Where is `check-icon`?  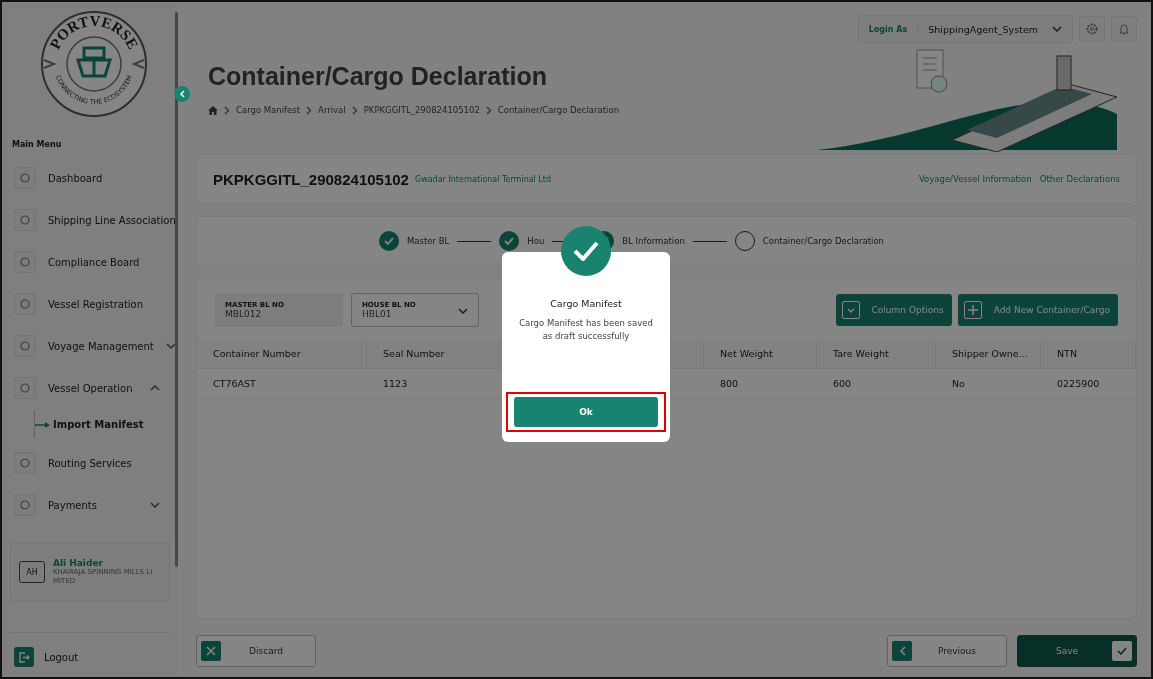
check-icon is located at coordinates (1122, 651).